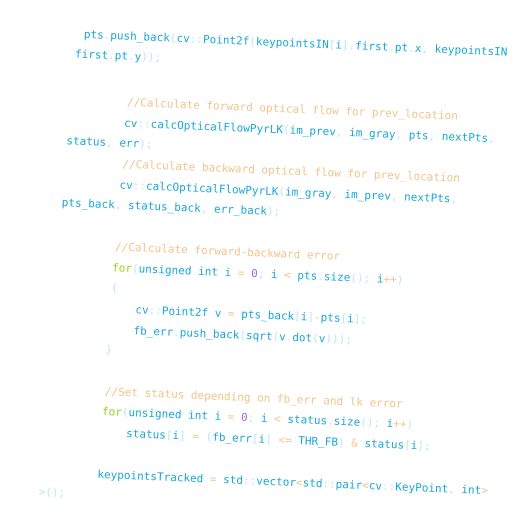 The width and height of the screenshot is (512, 512). What do you see at coordinates (273, 211) in the screenshot?
I see `code-punctuation: );` at bounding box center [273, 211].